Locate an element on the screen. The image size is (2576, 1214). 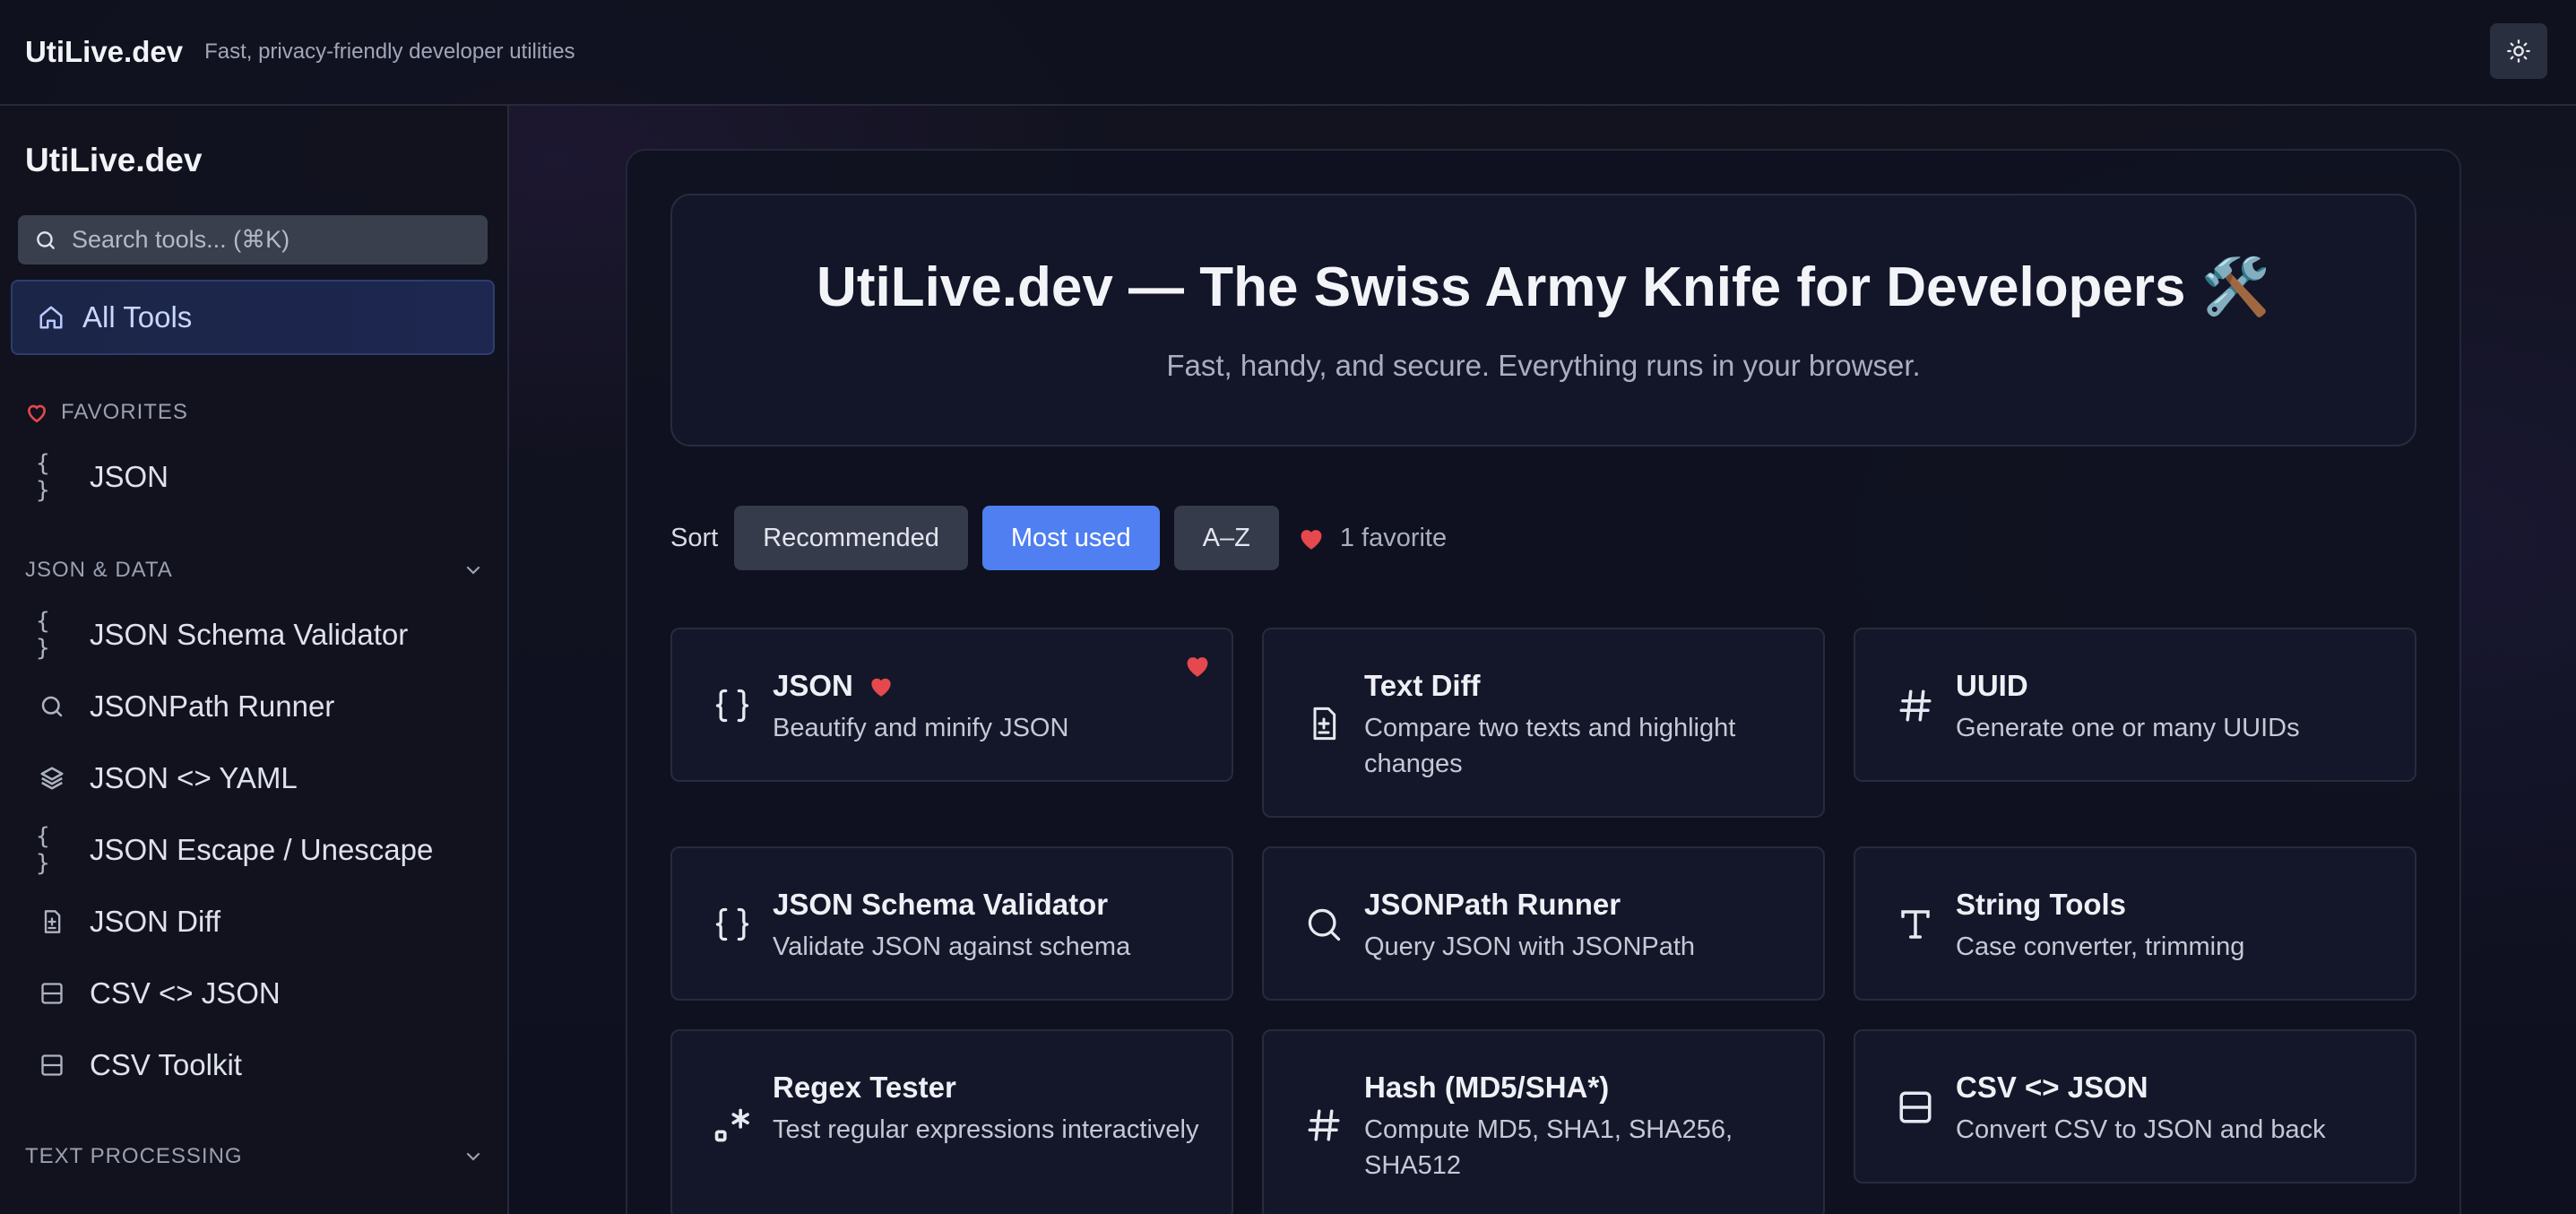
layers-icon is located at coordinates (52, 778).